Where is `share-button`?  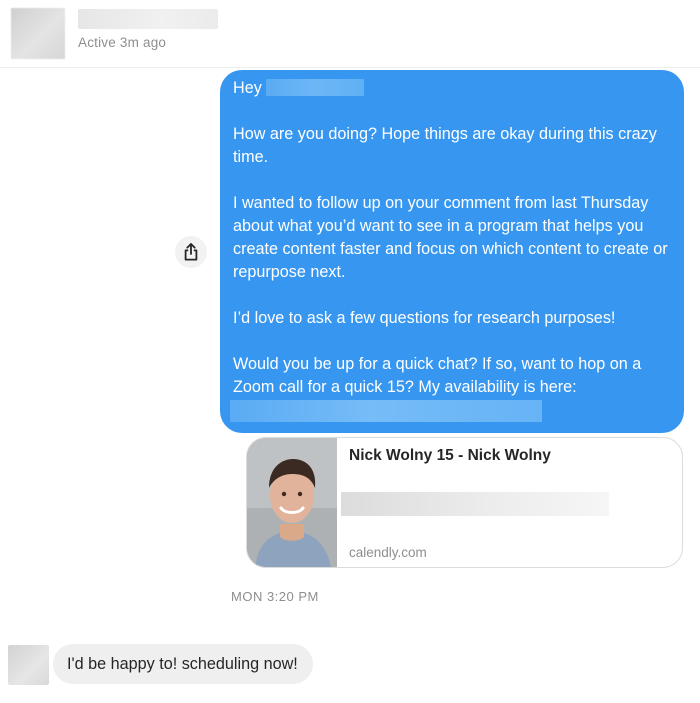 share-button is located at coordinates (191, 252).